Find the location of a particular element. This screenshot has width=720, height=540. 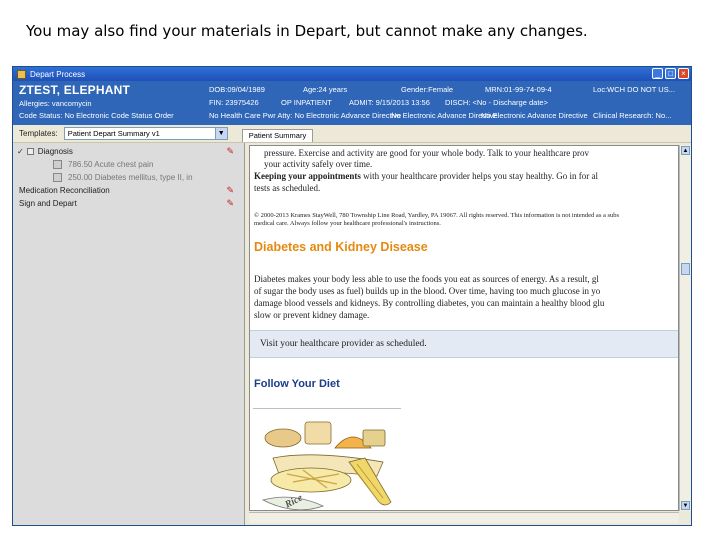

mrn: MRN:01-99-74-09-4 is located at coordinates (518, 89).